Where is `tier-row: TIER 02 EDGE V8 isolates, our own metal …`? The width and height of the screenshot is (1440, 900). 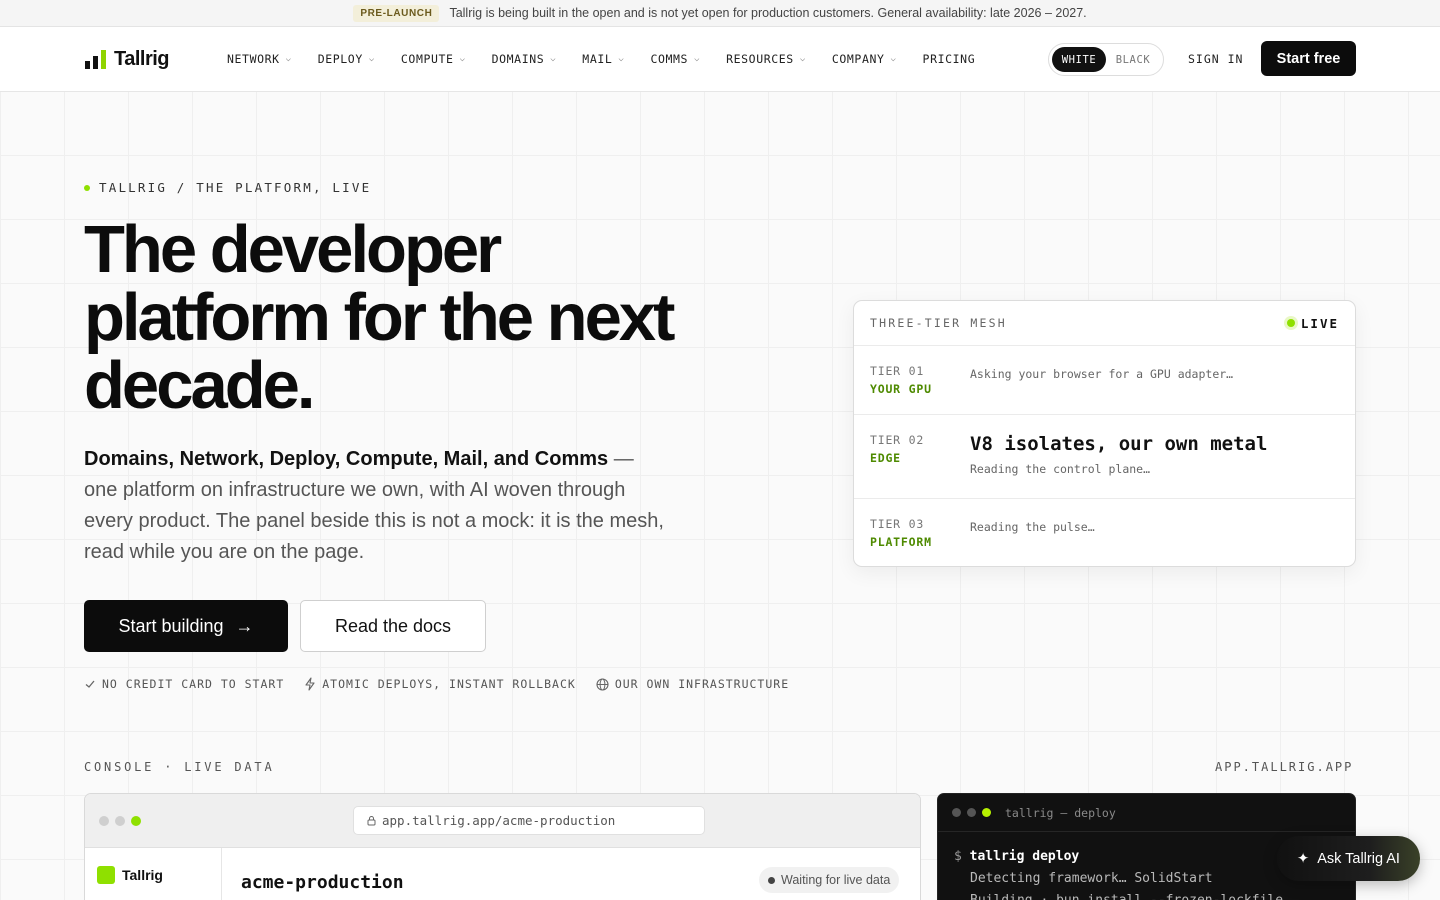 tier-row: TIER 02 EDGE V8 isolates, our own metal … is located at coordinates (1104, 457).